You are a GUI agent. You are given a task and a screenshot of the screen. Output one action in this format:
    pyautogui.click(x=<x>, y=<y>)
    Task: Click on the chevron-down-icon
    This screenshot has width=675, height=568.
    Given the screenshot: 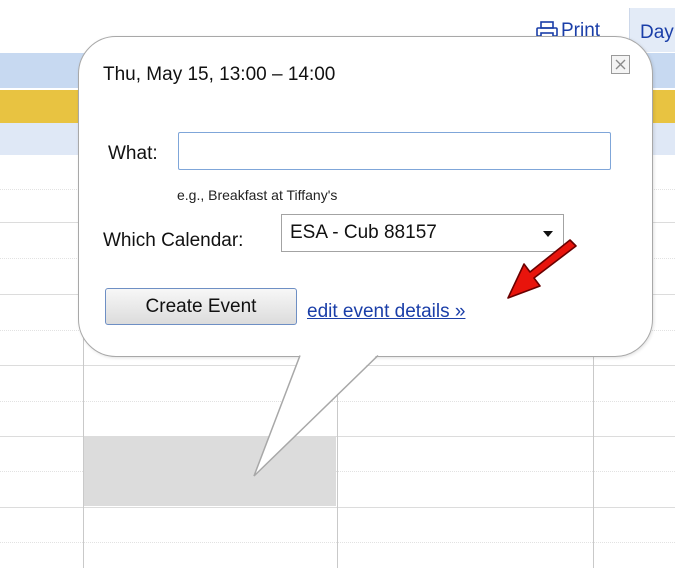 What is the action you would take?
    pyautogui.click(x=548, y=234)
    